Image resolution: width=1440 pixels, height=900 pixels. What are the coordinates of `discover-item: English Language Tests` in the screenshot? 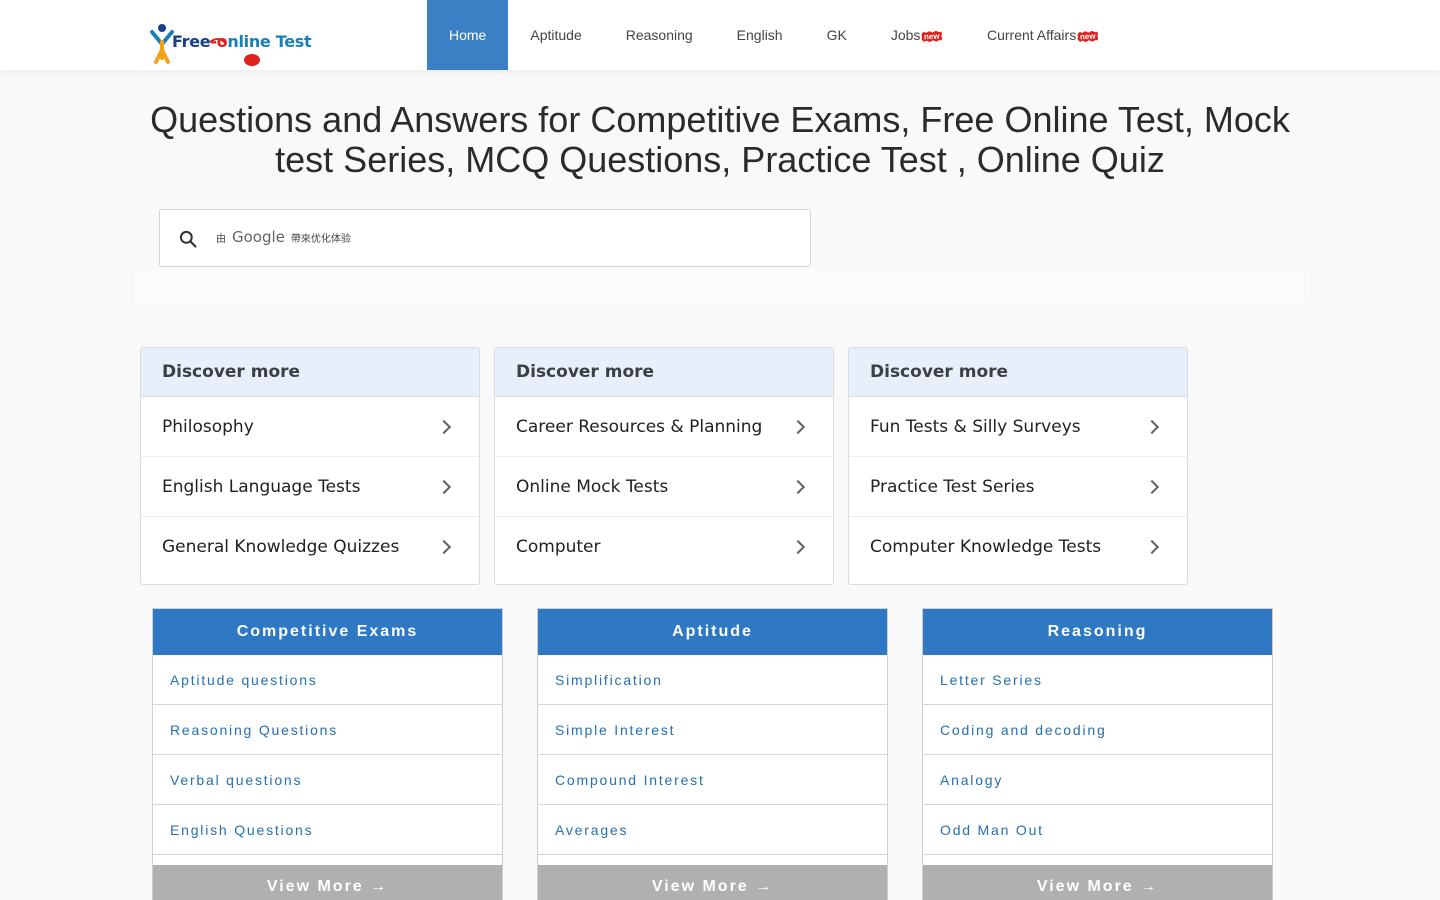 It's located at (310, 487).